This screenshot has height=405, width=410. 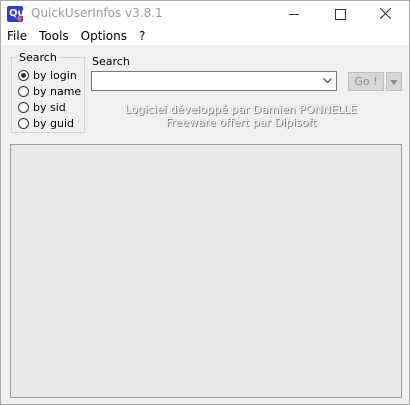 I want to click on menu-bar: File Tools Options ?, so click(x=205, y=36).